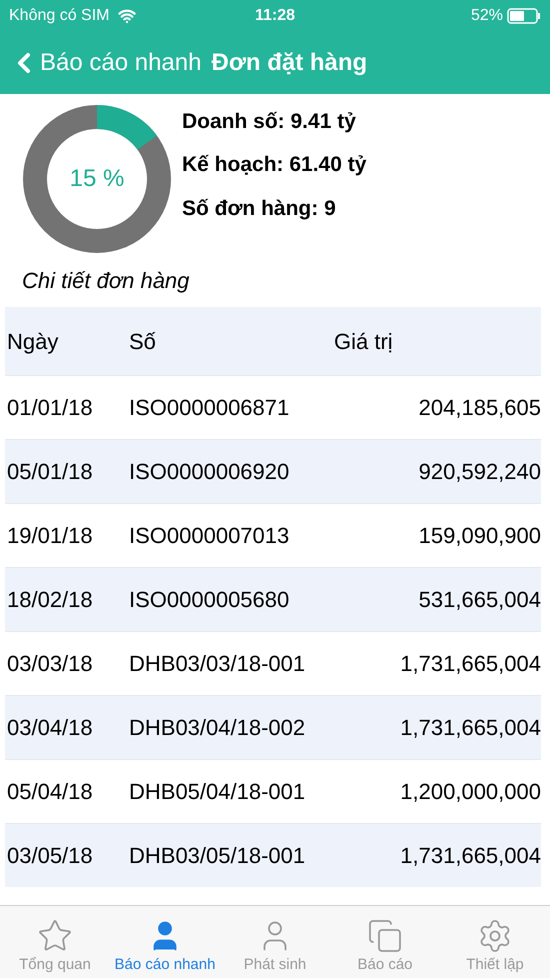 The height and width of the screenshot is (978, 550). Describe the element at coordinates (209, 472) in the screenshot. I see `table-cell-text: ISO0000006920` at that location.